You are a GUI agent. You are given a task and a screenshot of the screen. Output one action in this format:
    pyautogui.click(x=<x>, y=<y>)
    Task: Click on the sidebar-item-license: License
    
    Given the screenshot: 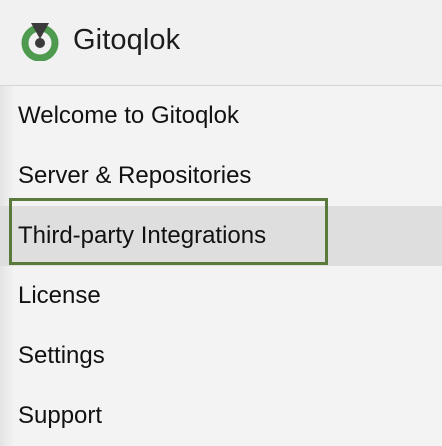 What is the action you would take?
    pyautogui.click(x=221, y=296)
    